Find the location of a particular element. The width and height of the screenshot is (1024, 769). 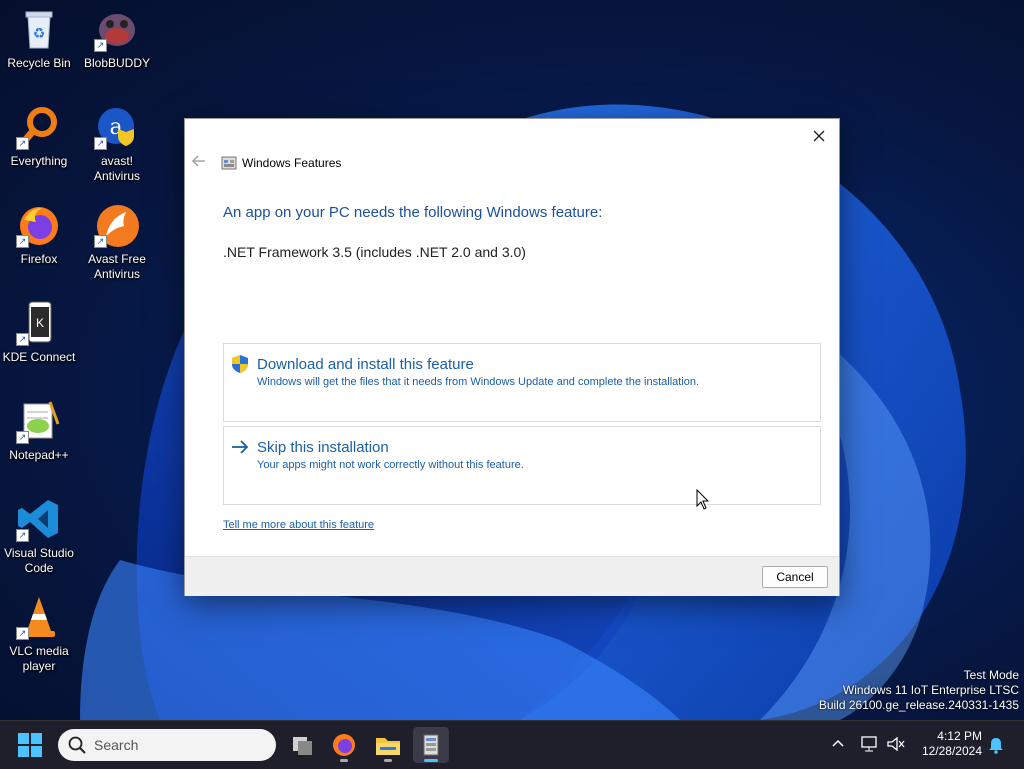

close-icon is located at coordinates (819, 136).